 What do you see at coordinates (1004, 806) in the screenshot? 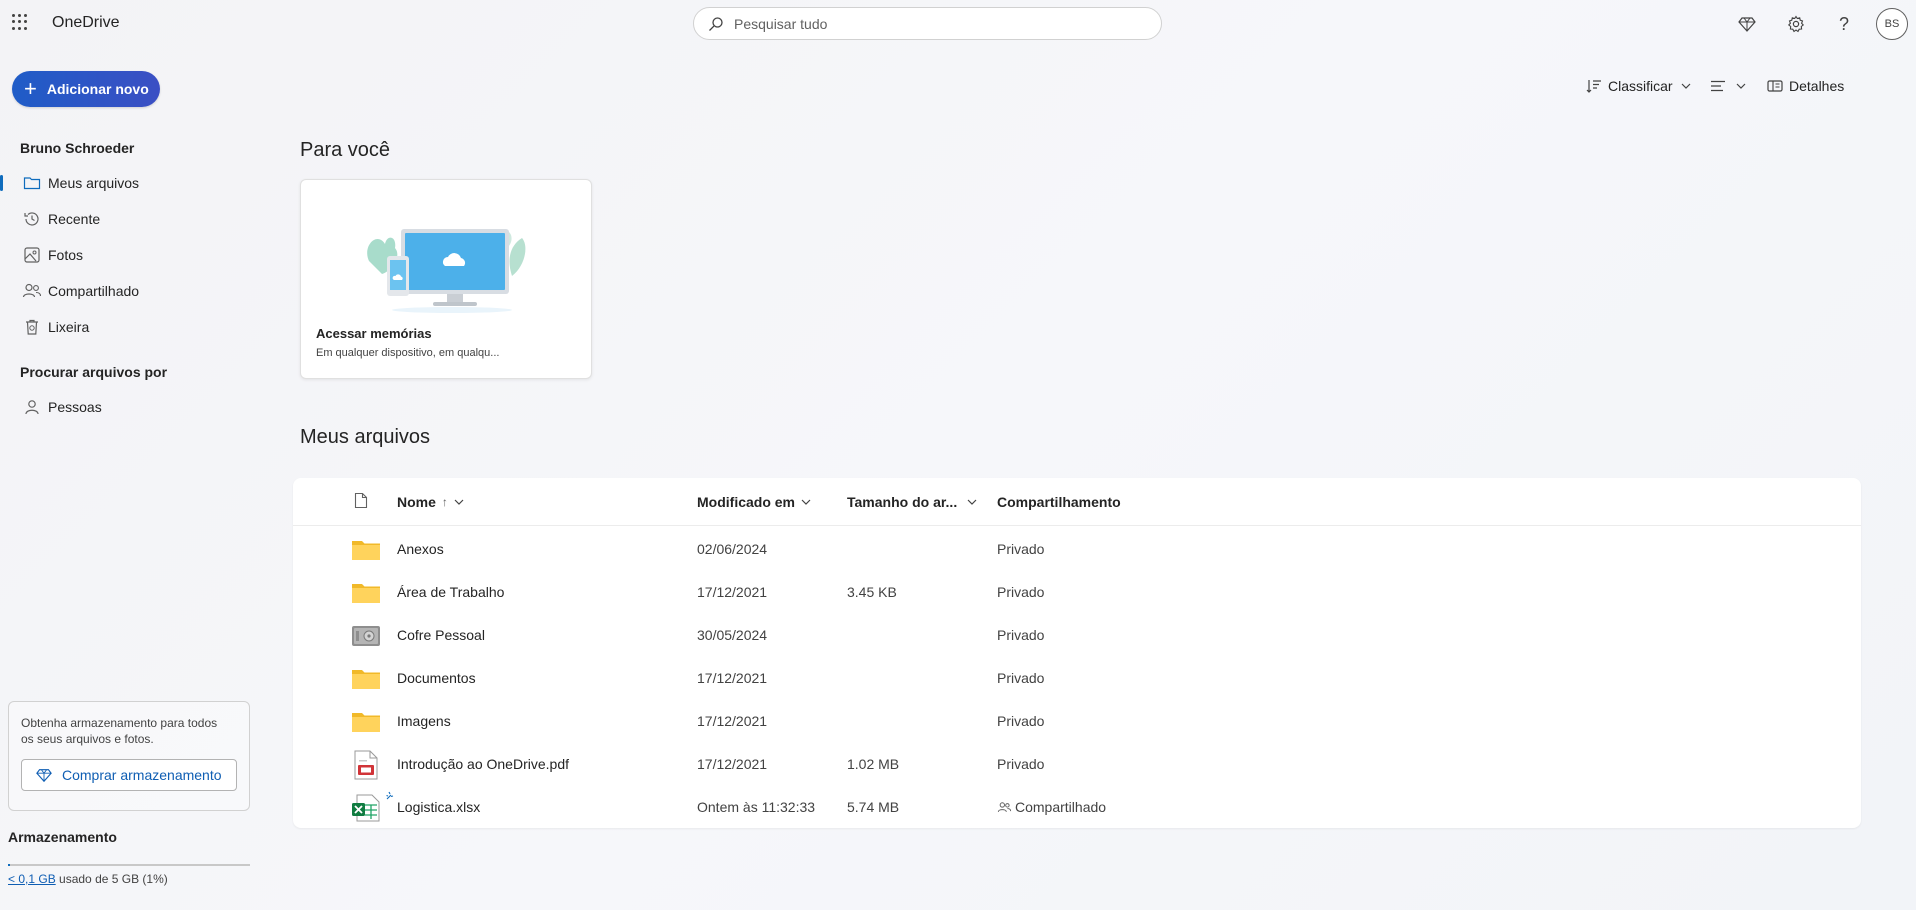
I see `shared-people-icon` at bounding box center [1004, 806].